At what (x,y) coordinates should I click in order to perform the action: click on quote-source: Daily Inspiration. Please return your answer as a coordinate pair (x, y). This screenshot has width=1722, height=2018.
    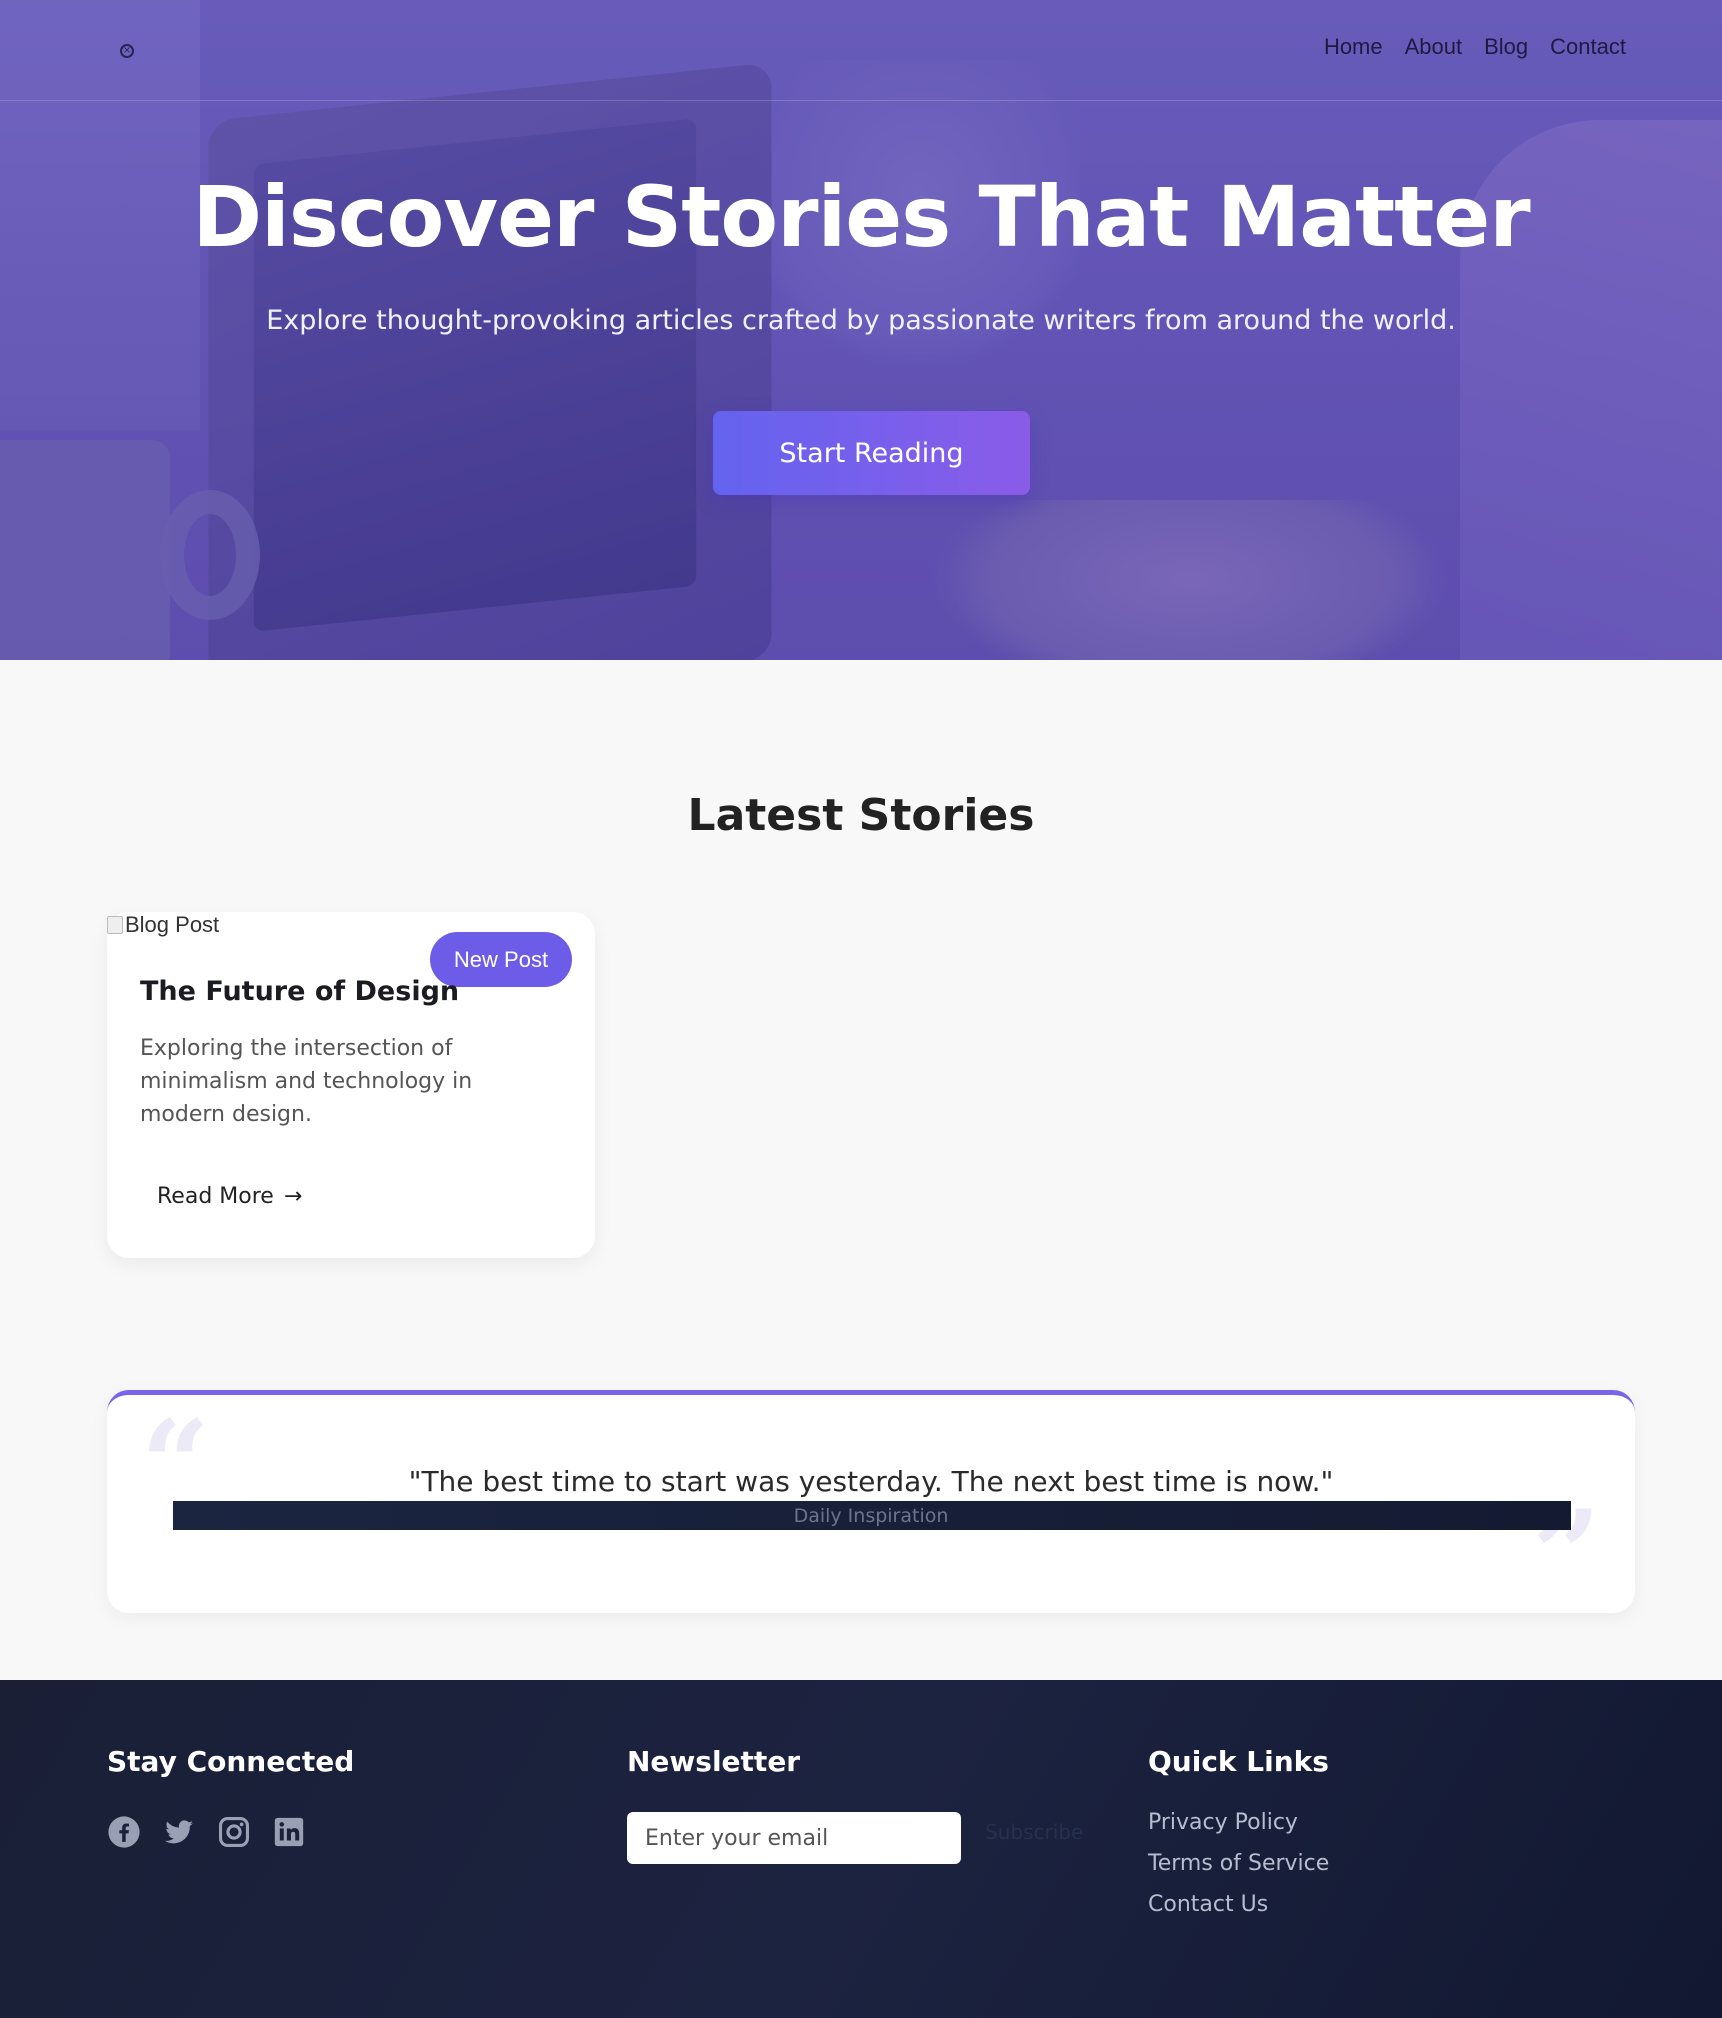
    Looking at the image, I should click on (871, 1516).